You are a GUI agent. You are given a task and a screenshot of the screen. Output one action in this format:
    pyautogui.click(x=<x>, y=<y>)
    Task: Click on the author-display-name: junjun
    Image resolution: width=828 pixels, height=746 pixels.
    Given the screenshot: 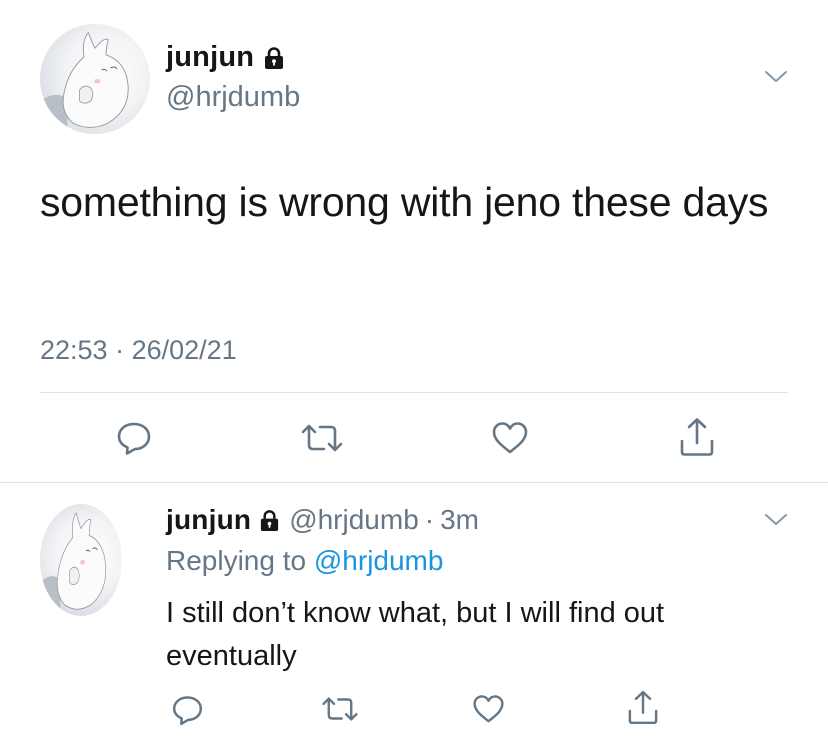 What is the action you would take?
    pyautogui.click(x=210, y=57)
    